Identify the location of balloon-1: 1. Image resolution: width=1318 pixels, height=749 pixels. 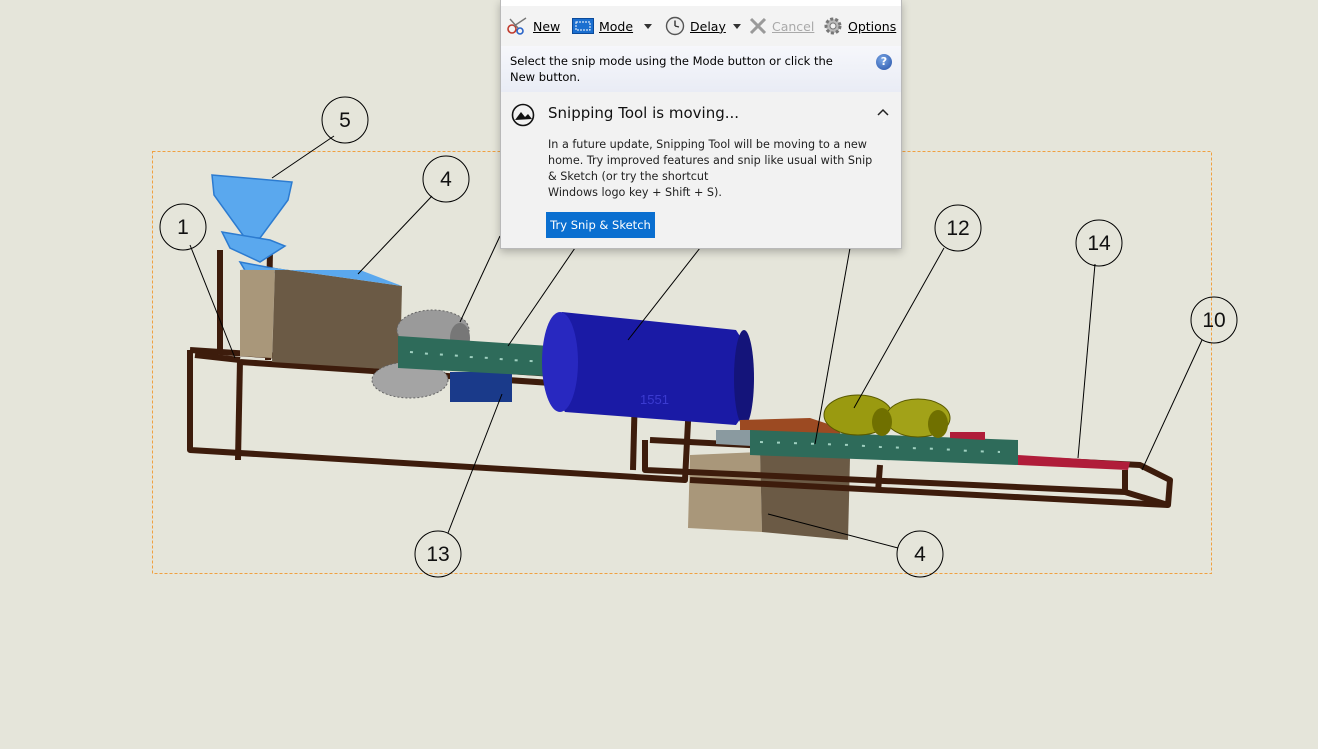
(183, 227).